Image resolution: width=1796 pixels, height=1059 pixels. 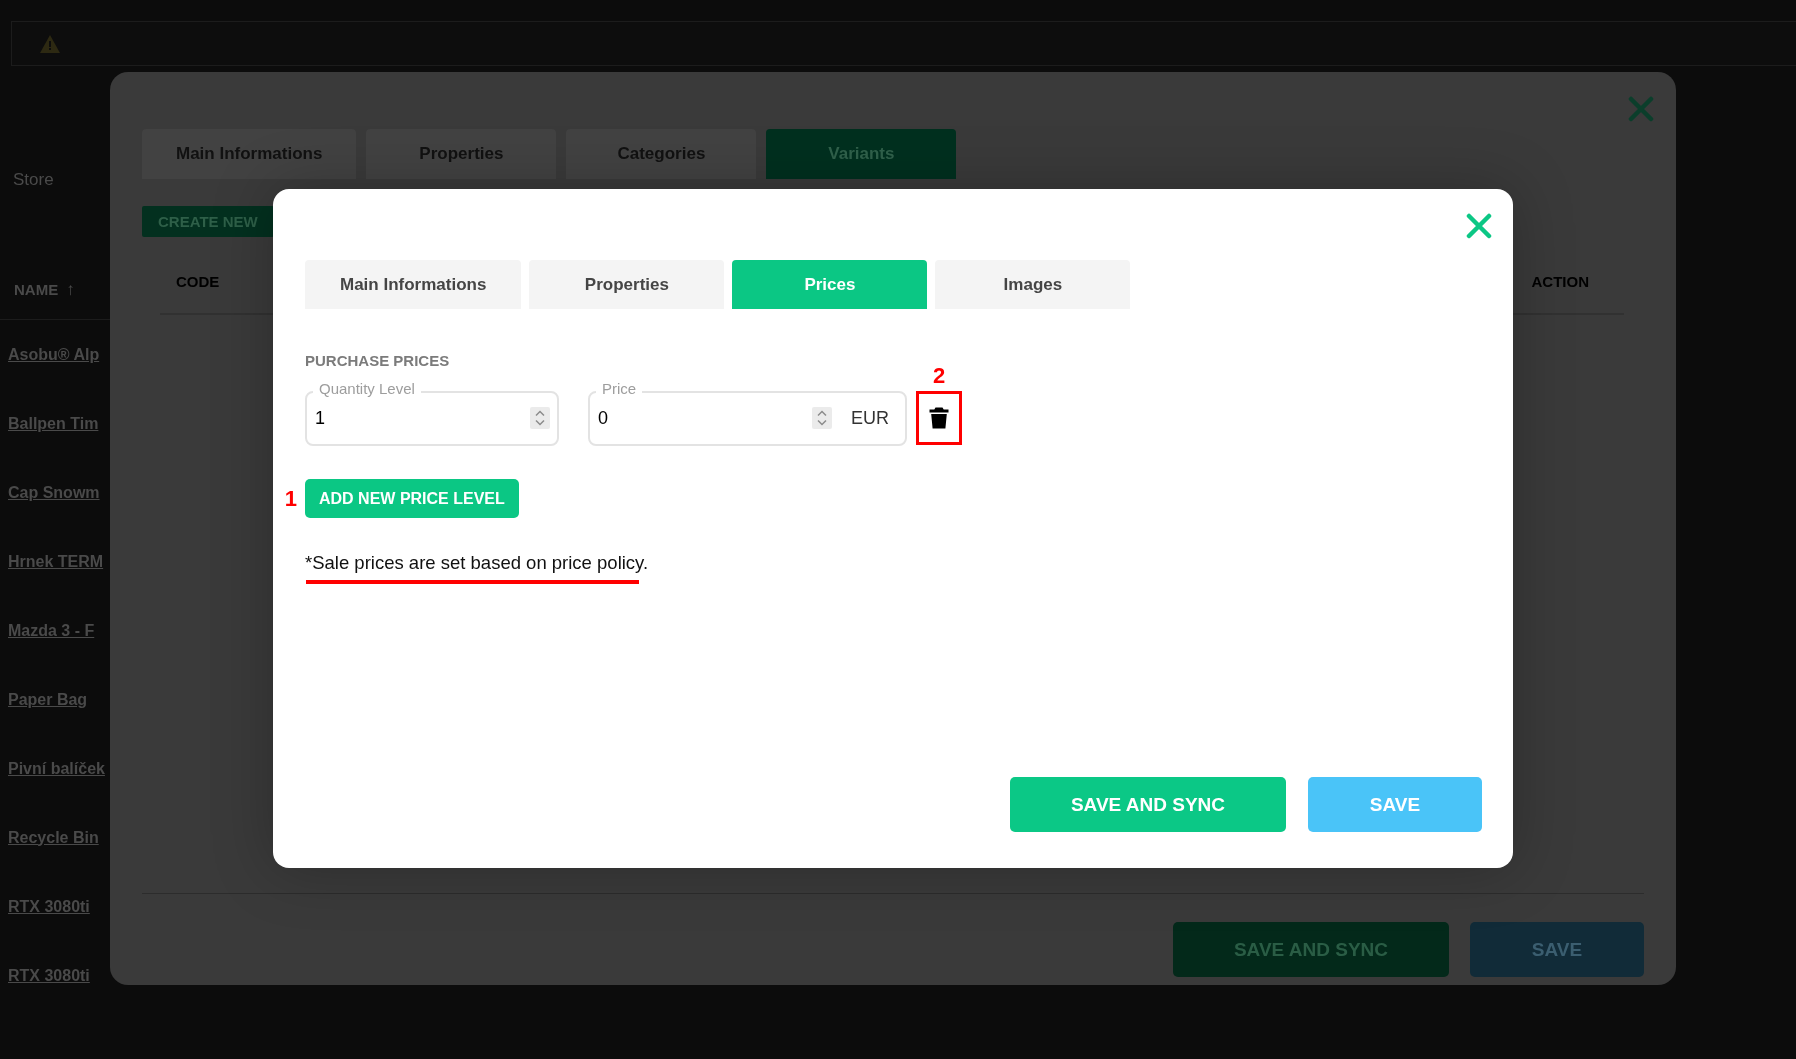 What do you see at coordinates (1148, 804) in the screenshot?
I see `save-and-sync-button: SAVE AND SYNC` at bounding box center [1148, 804].